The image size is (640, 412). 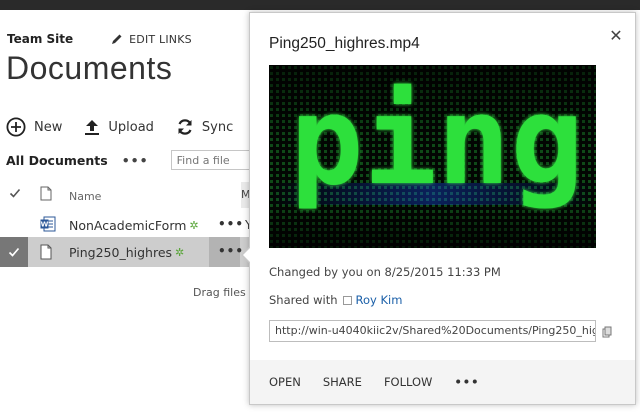 I want to click on command-bar: New Upload Sync, so click(x=130, y=127).